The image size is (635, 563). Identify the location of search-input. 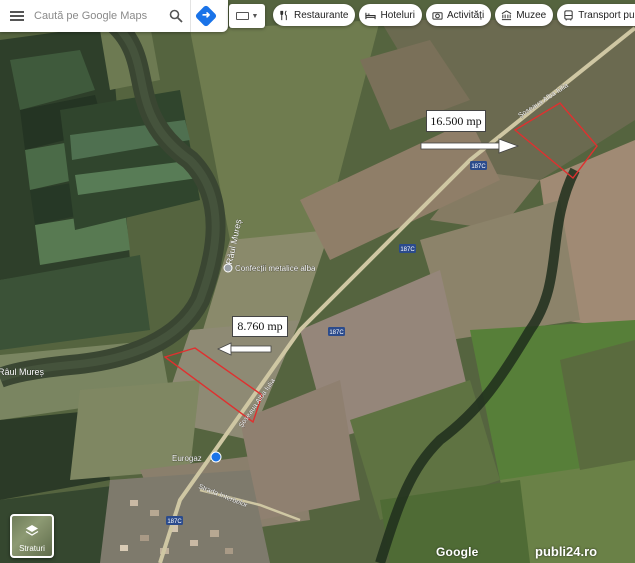
(98, 16).